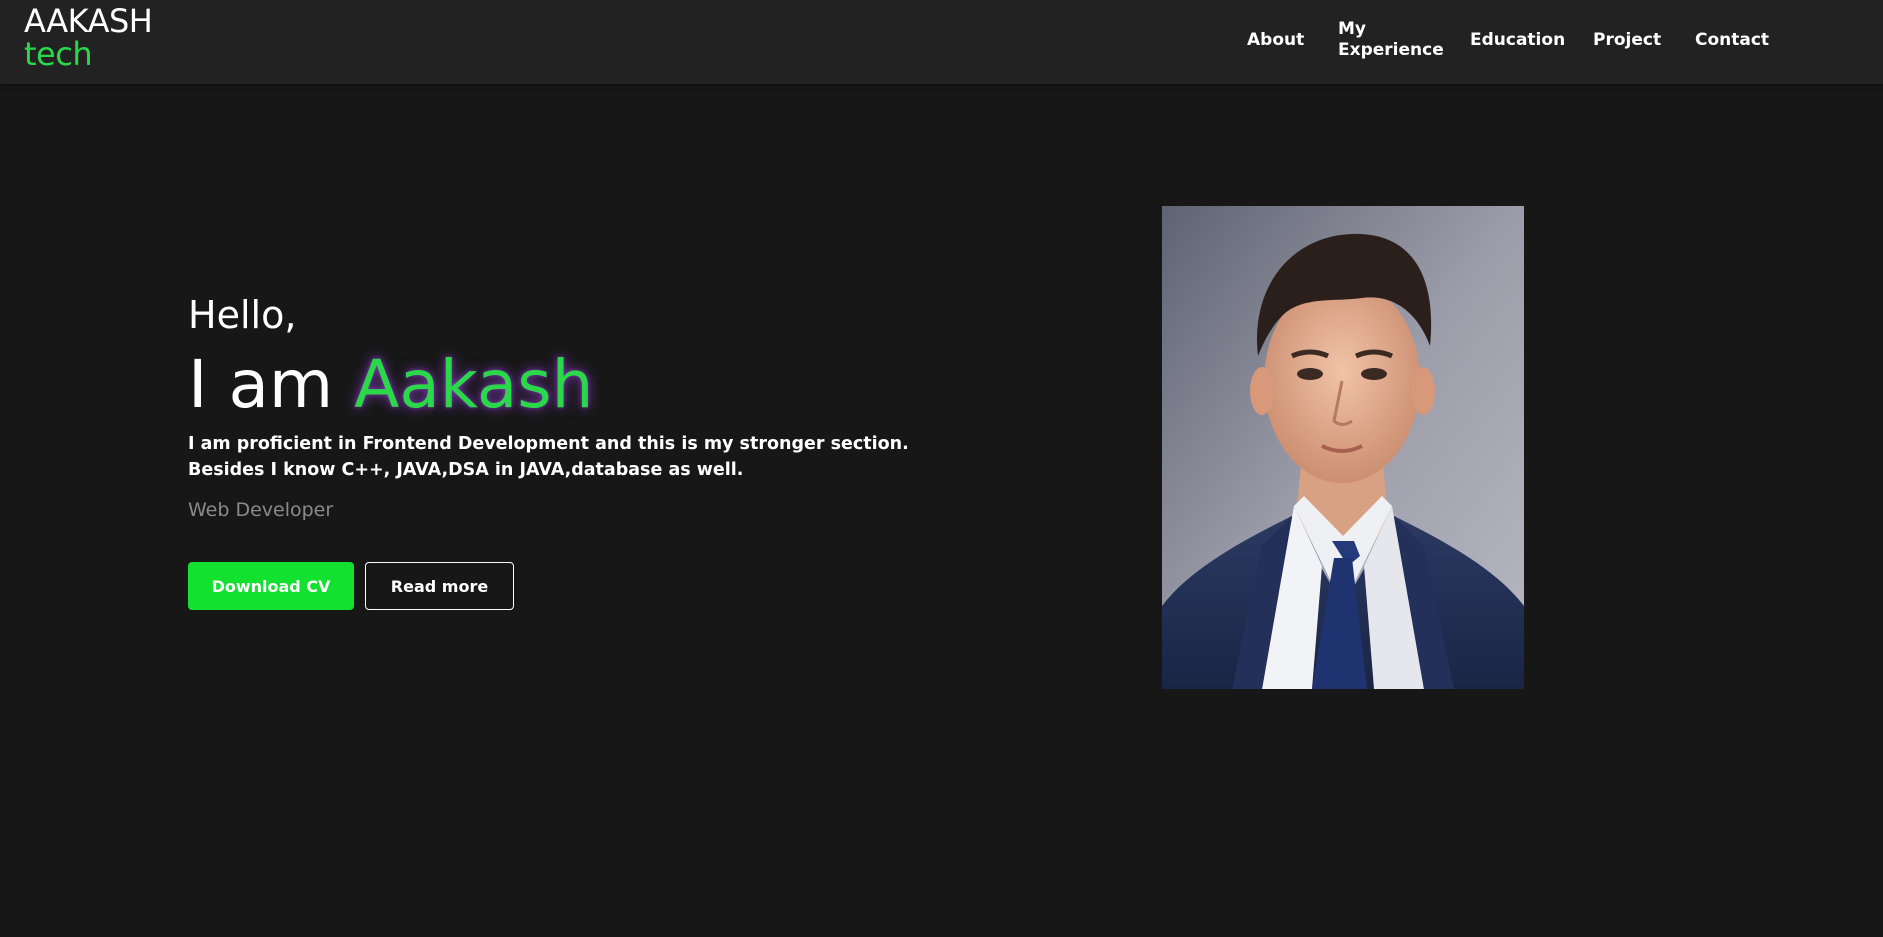  What do you see at coordinates (242, 315) in the screenshot?
I see `hero-greeting: Hello,` at bounding box center [242, 315].